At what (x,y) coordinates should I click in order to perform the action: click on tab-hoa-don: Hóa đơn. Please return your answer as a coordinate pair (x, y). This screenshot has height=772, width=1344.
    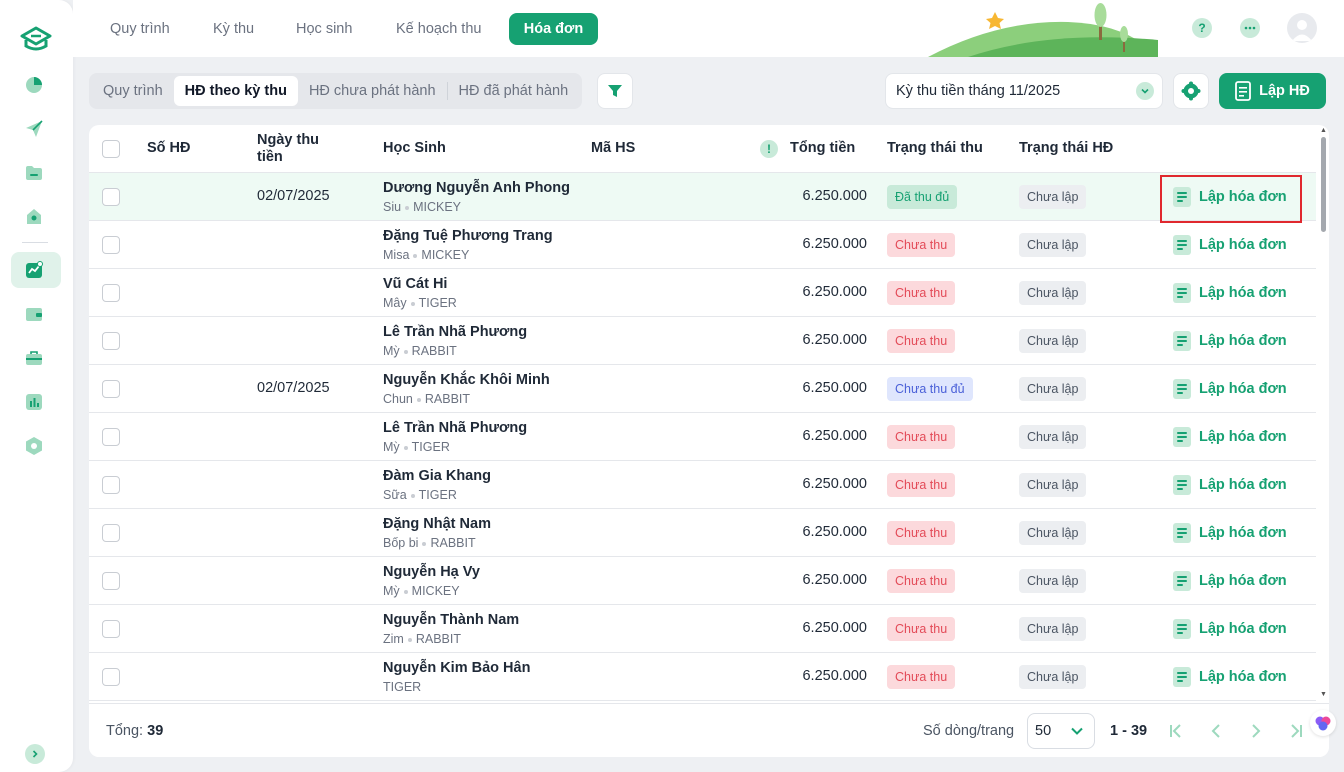
    Looking at the image, I should click on (553, 29).